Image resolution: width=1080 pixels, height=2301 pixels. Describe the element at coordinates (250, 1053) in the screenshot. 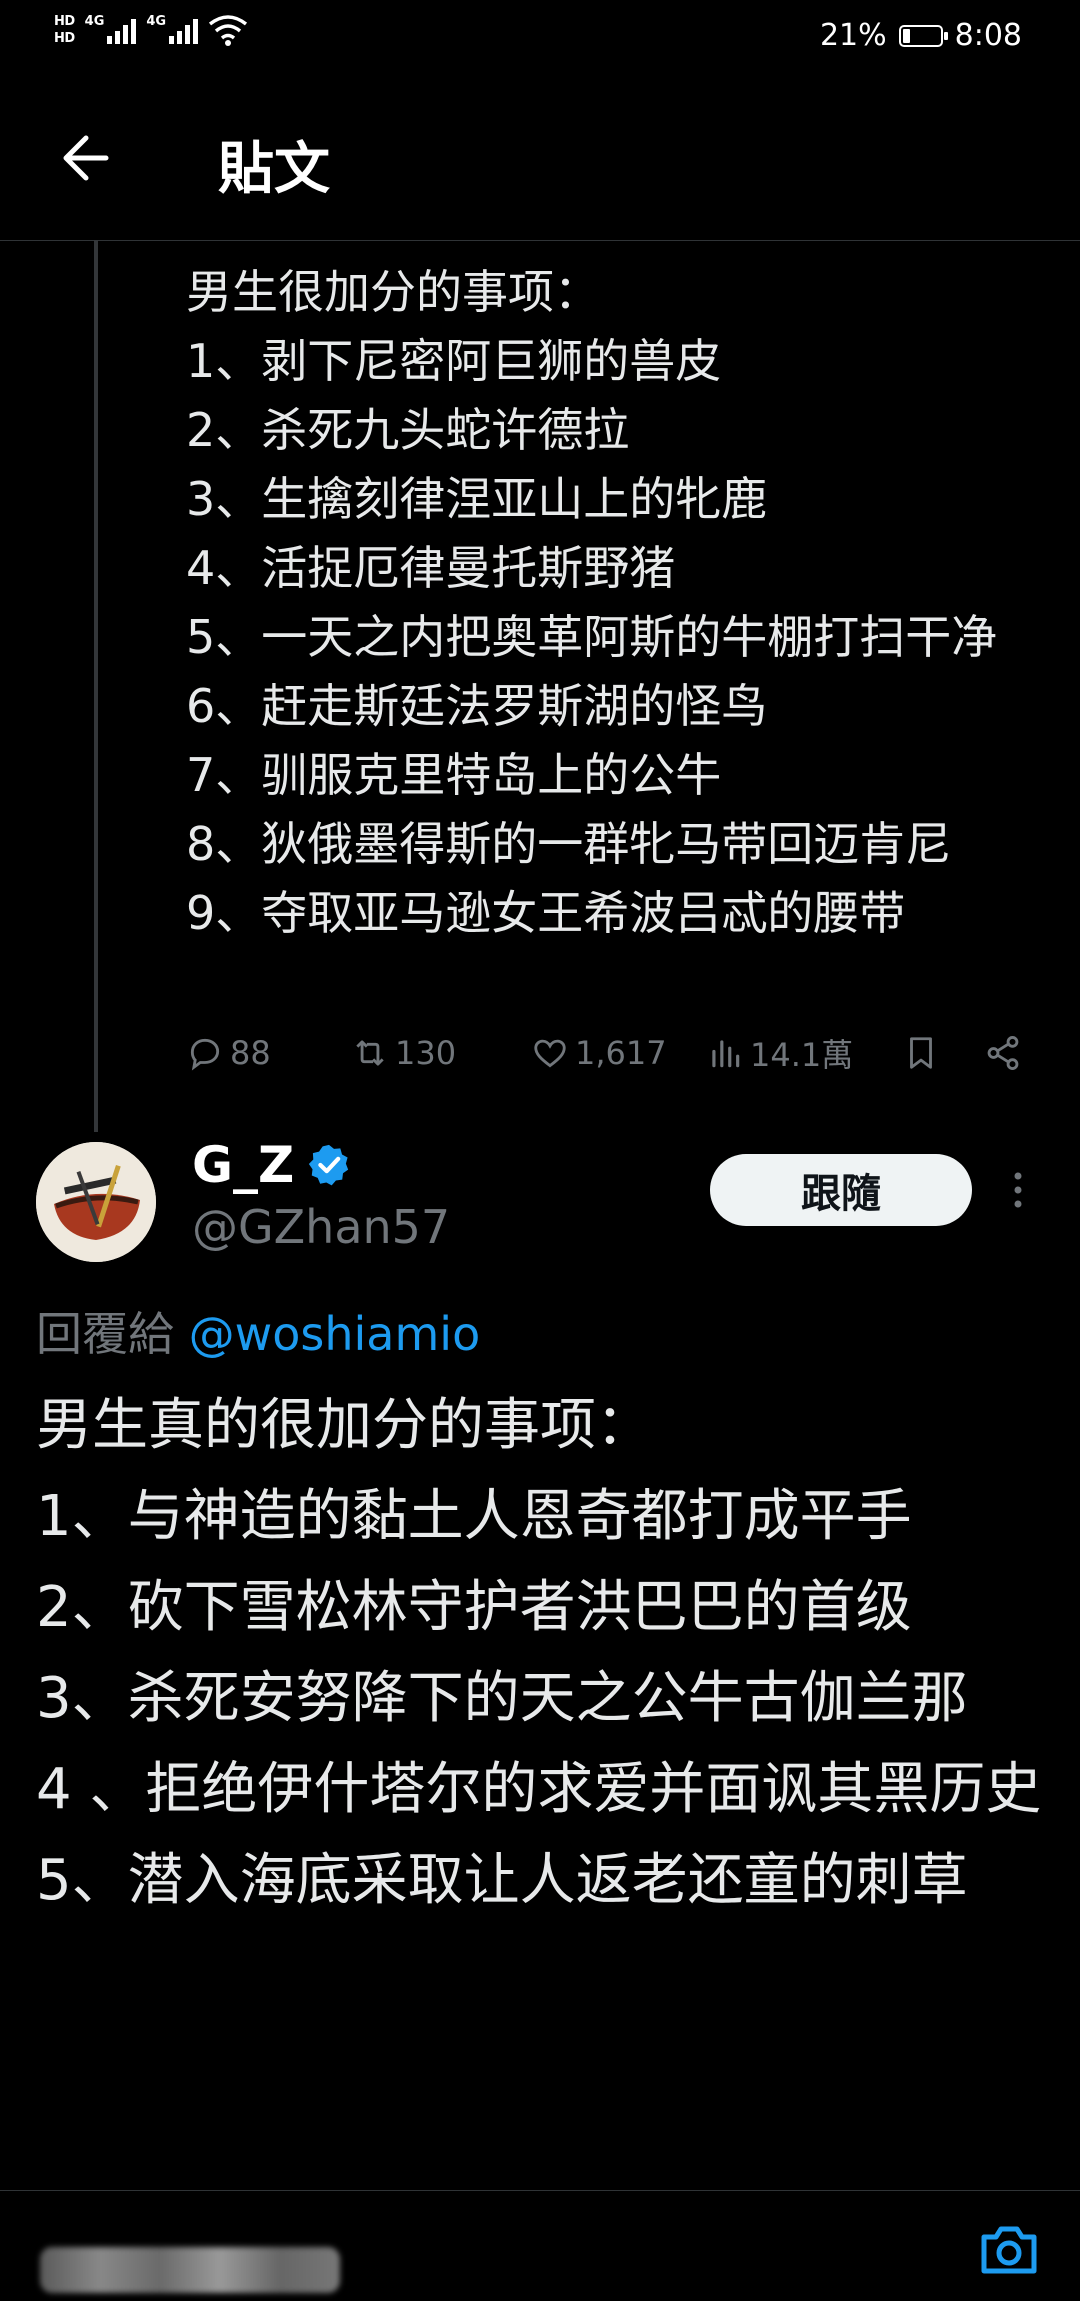

I see `reply-count: 88` at that location.